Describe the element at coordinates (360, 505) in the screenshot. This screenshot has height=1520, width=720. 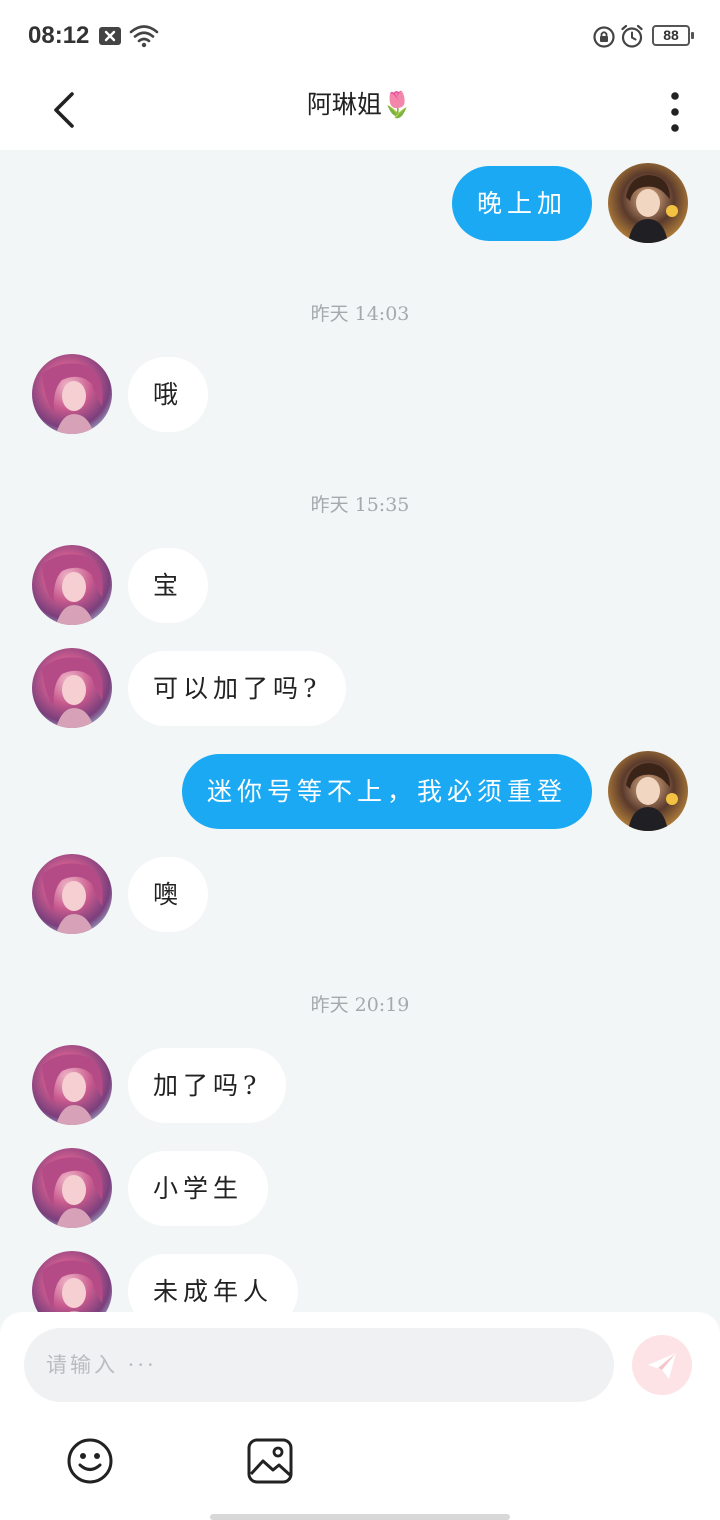
I see `timestamp: 昨天 15:35` at that location.